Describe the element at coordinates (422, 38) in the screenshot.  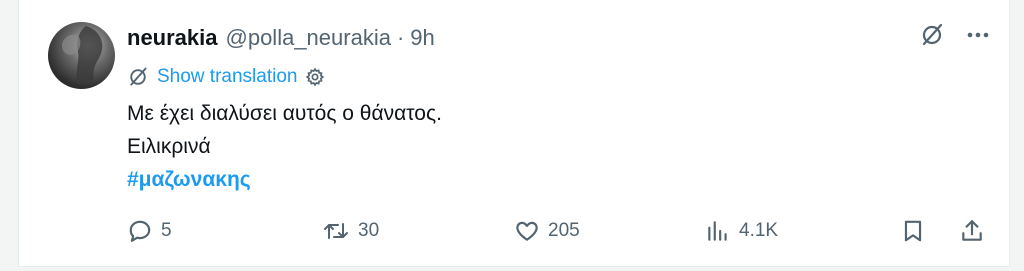
I see `timestamp: 9h` at that location.